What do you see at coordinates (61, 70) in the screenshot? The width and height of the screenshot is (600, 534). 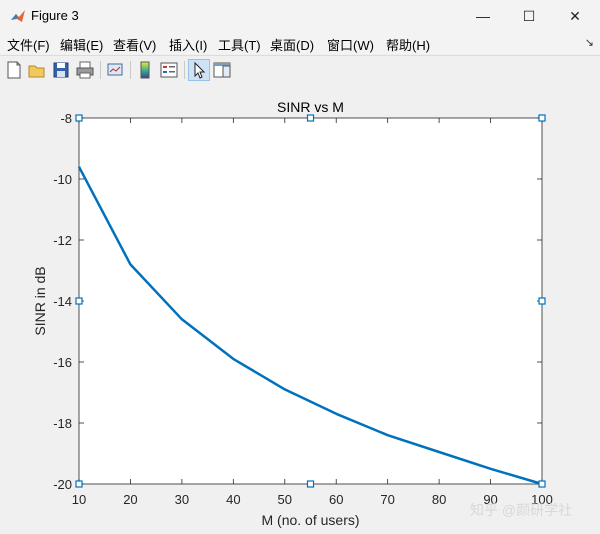 I see `save-icon` at bounding box center [61, 70].